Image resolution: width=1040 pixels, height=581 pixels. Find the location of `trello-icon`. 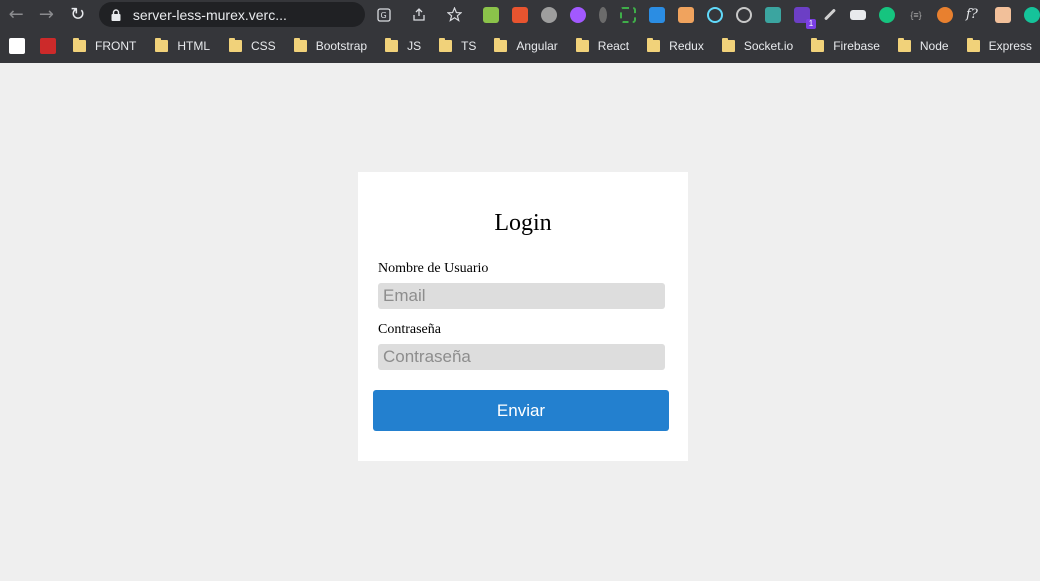

trello-icon is located at coordinates (17, 46).